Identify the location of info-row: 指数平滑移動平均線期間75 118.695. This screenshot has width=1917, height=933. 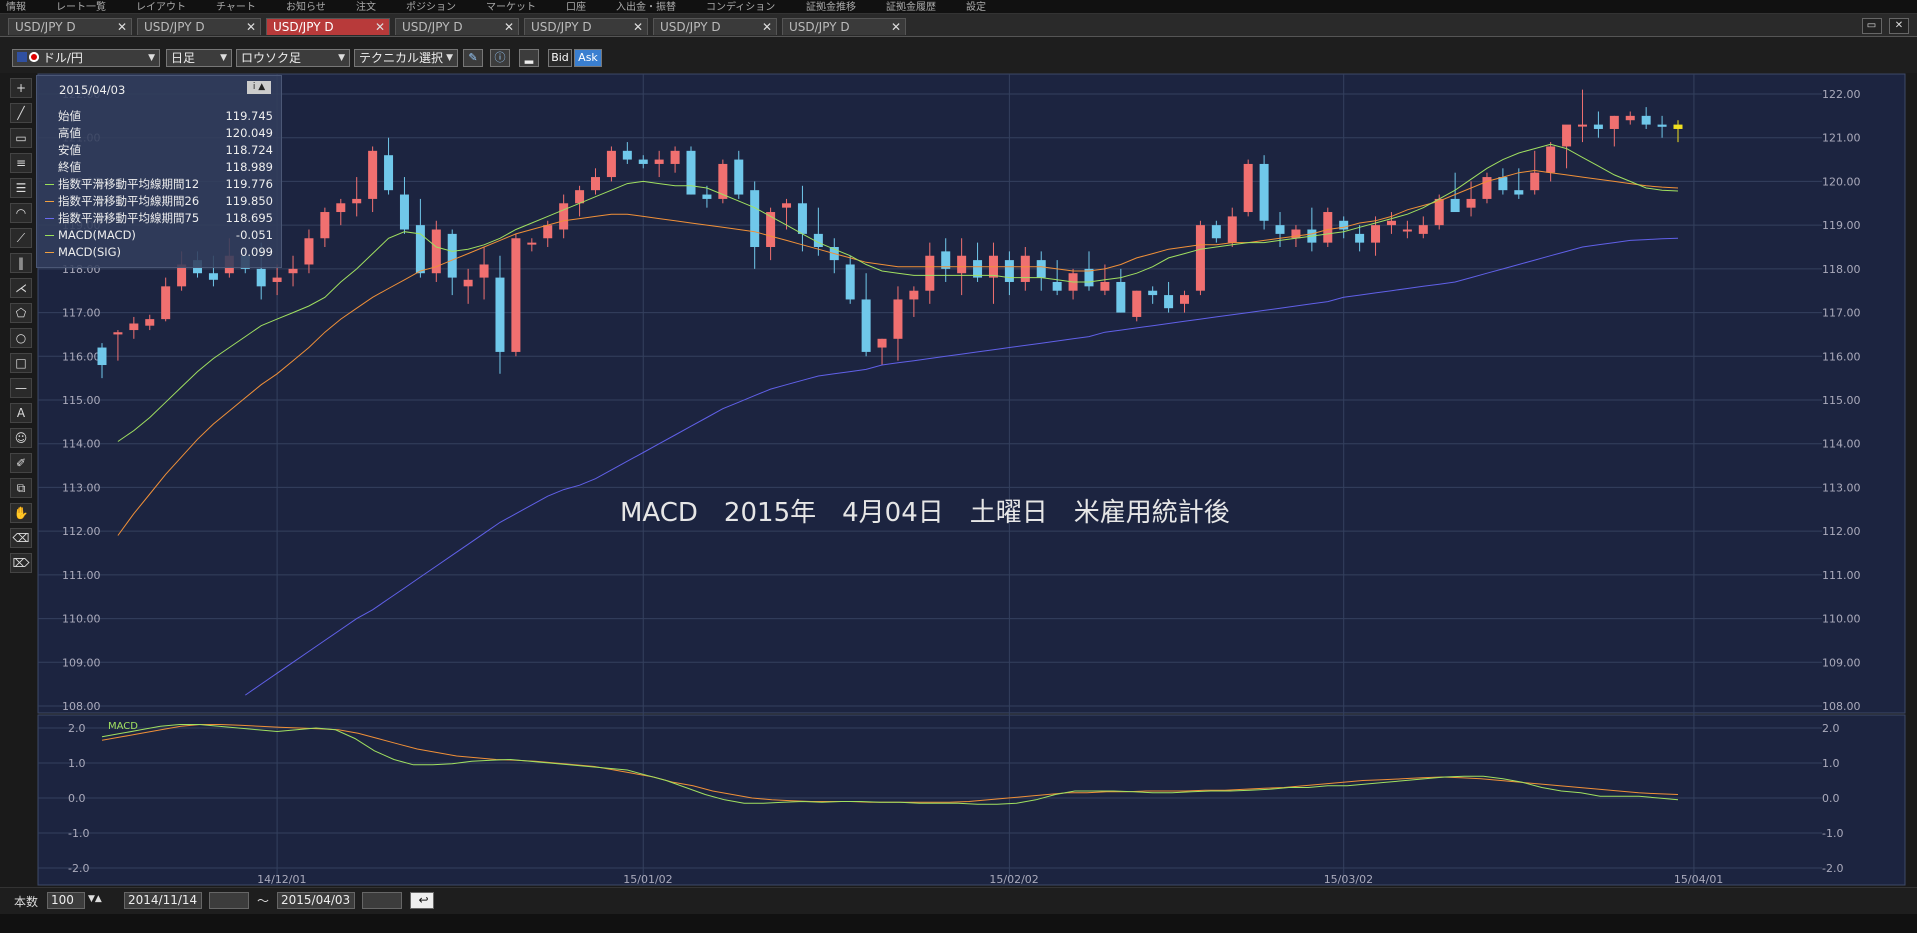
(160, 218).